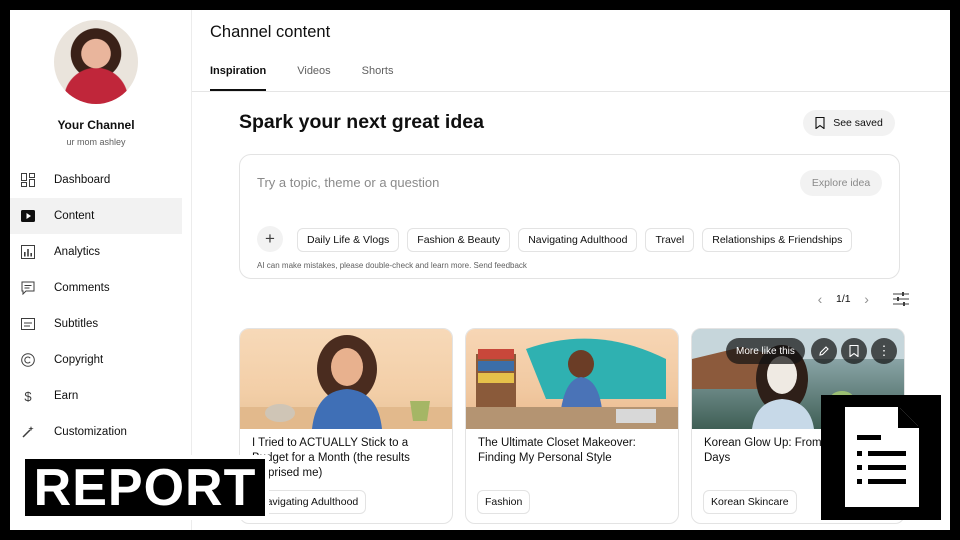 The image size is (960, 540). Describe the element at coordinates (867, 299) in the screenshot. I see `chevron-right-icon: ›` at that location.